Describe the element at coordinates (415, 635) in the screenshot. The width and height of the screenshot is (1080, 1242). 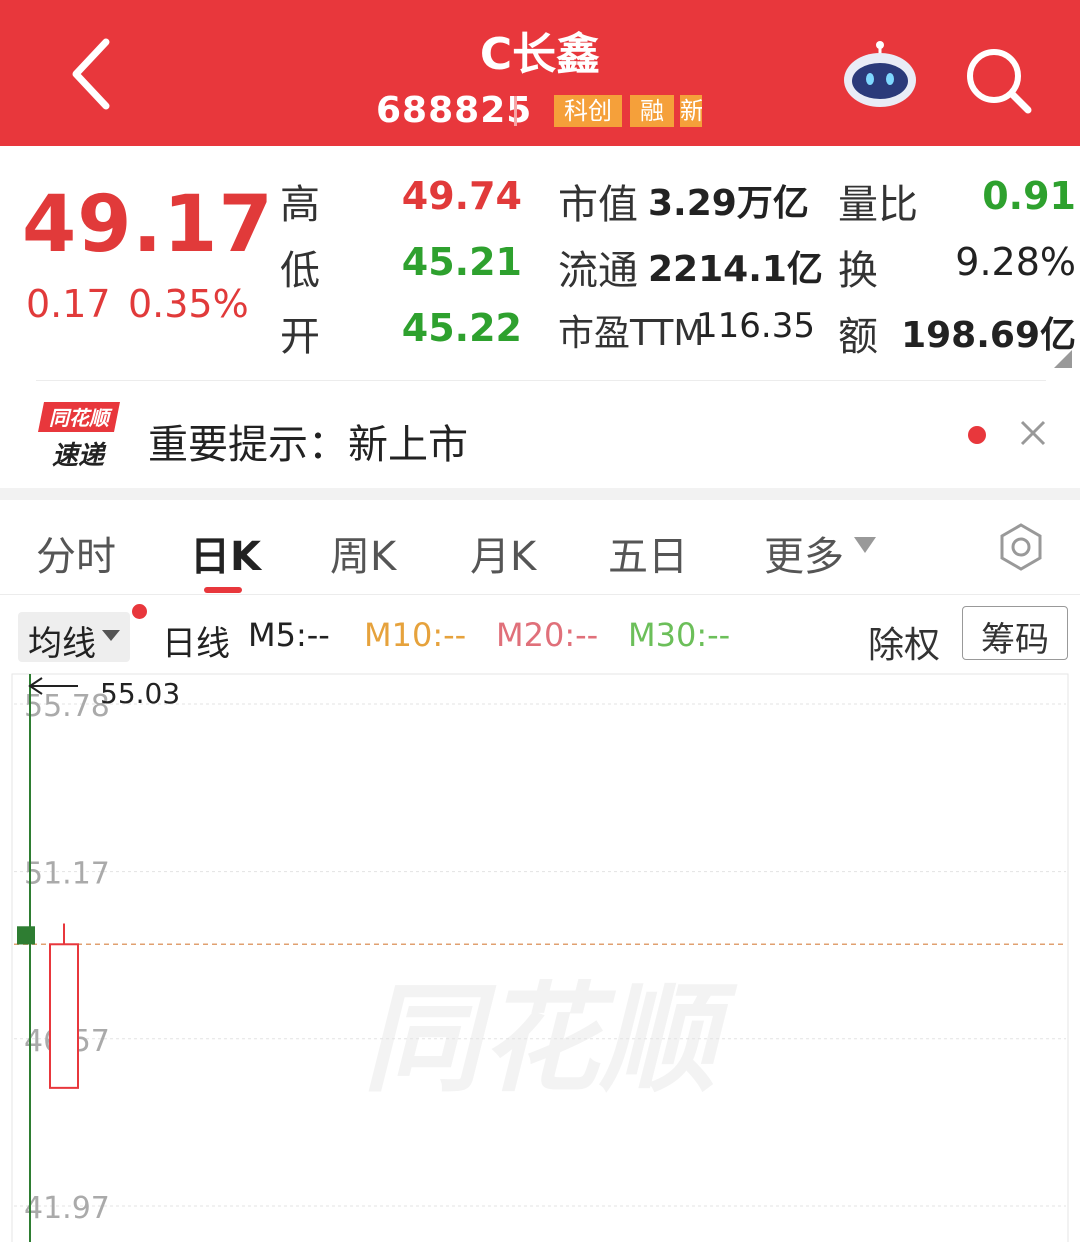
I see `ma10-value: M10:--` at that location.